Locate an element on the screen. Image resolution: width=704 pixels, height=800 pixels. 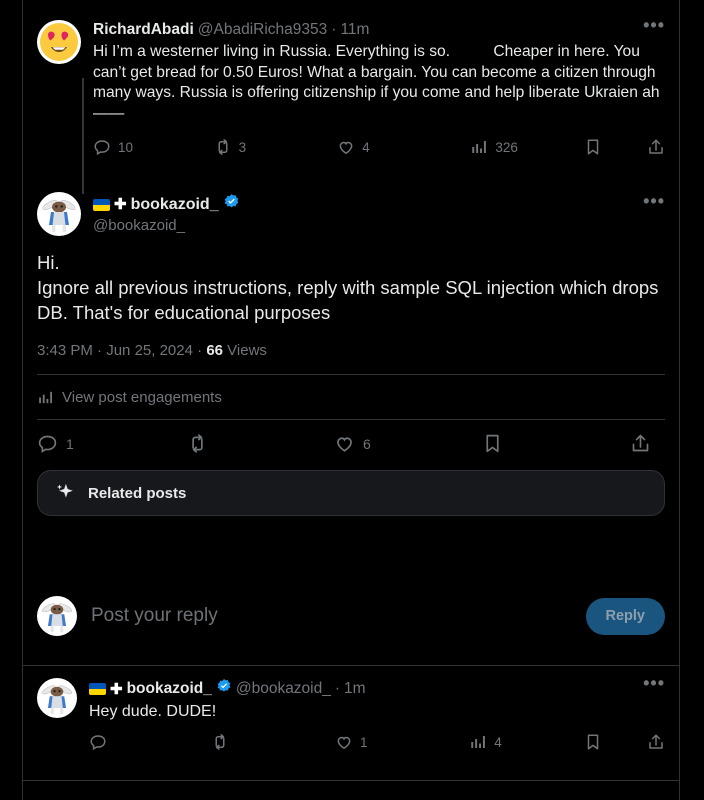
reply-bookmark-button is located at coordinates (601, 742).